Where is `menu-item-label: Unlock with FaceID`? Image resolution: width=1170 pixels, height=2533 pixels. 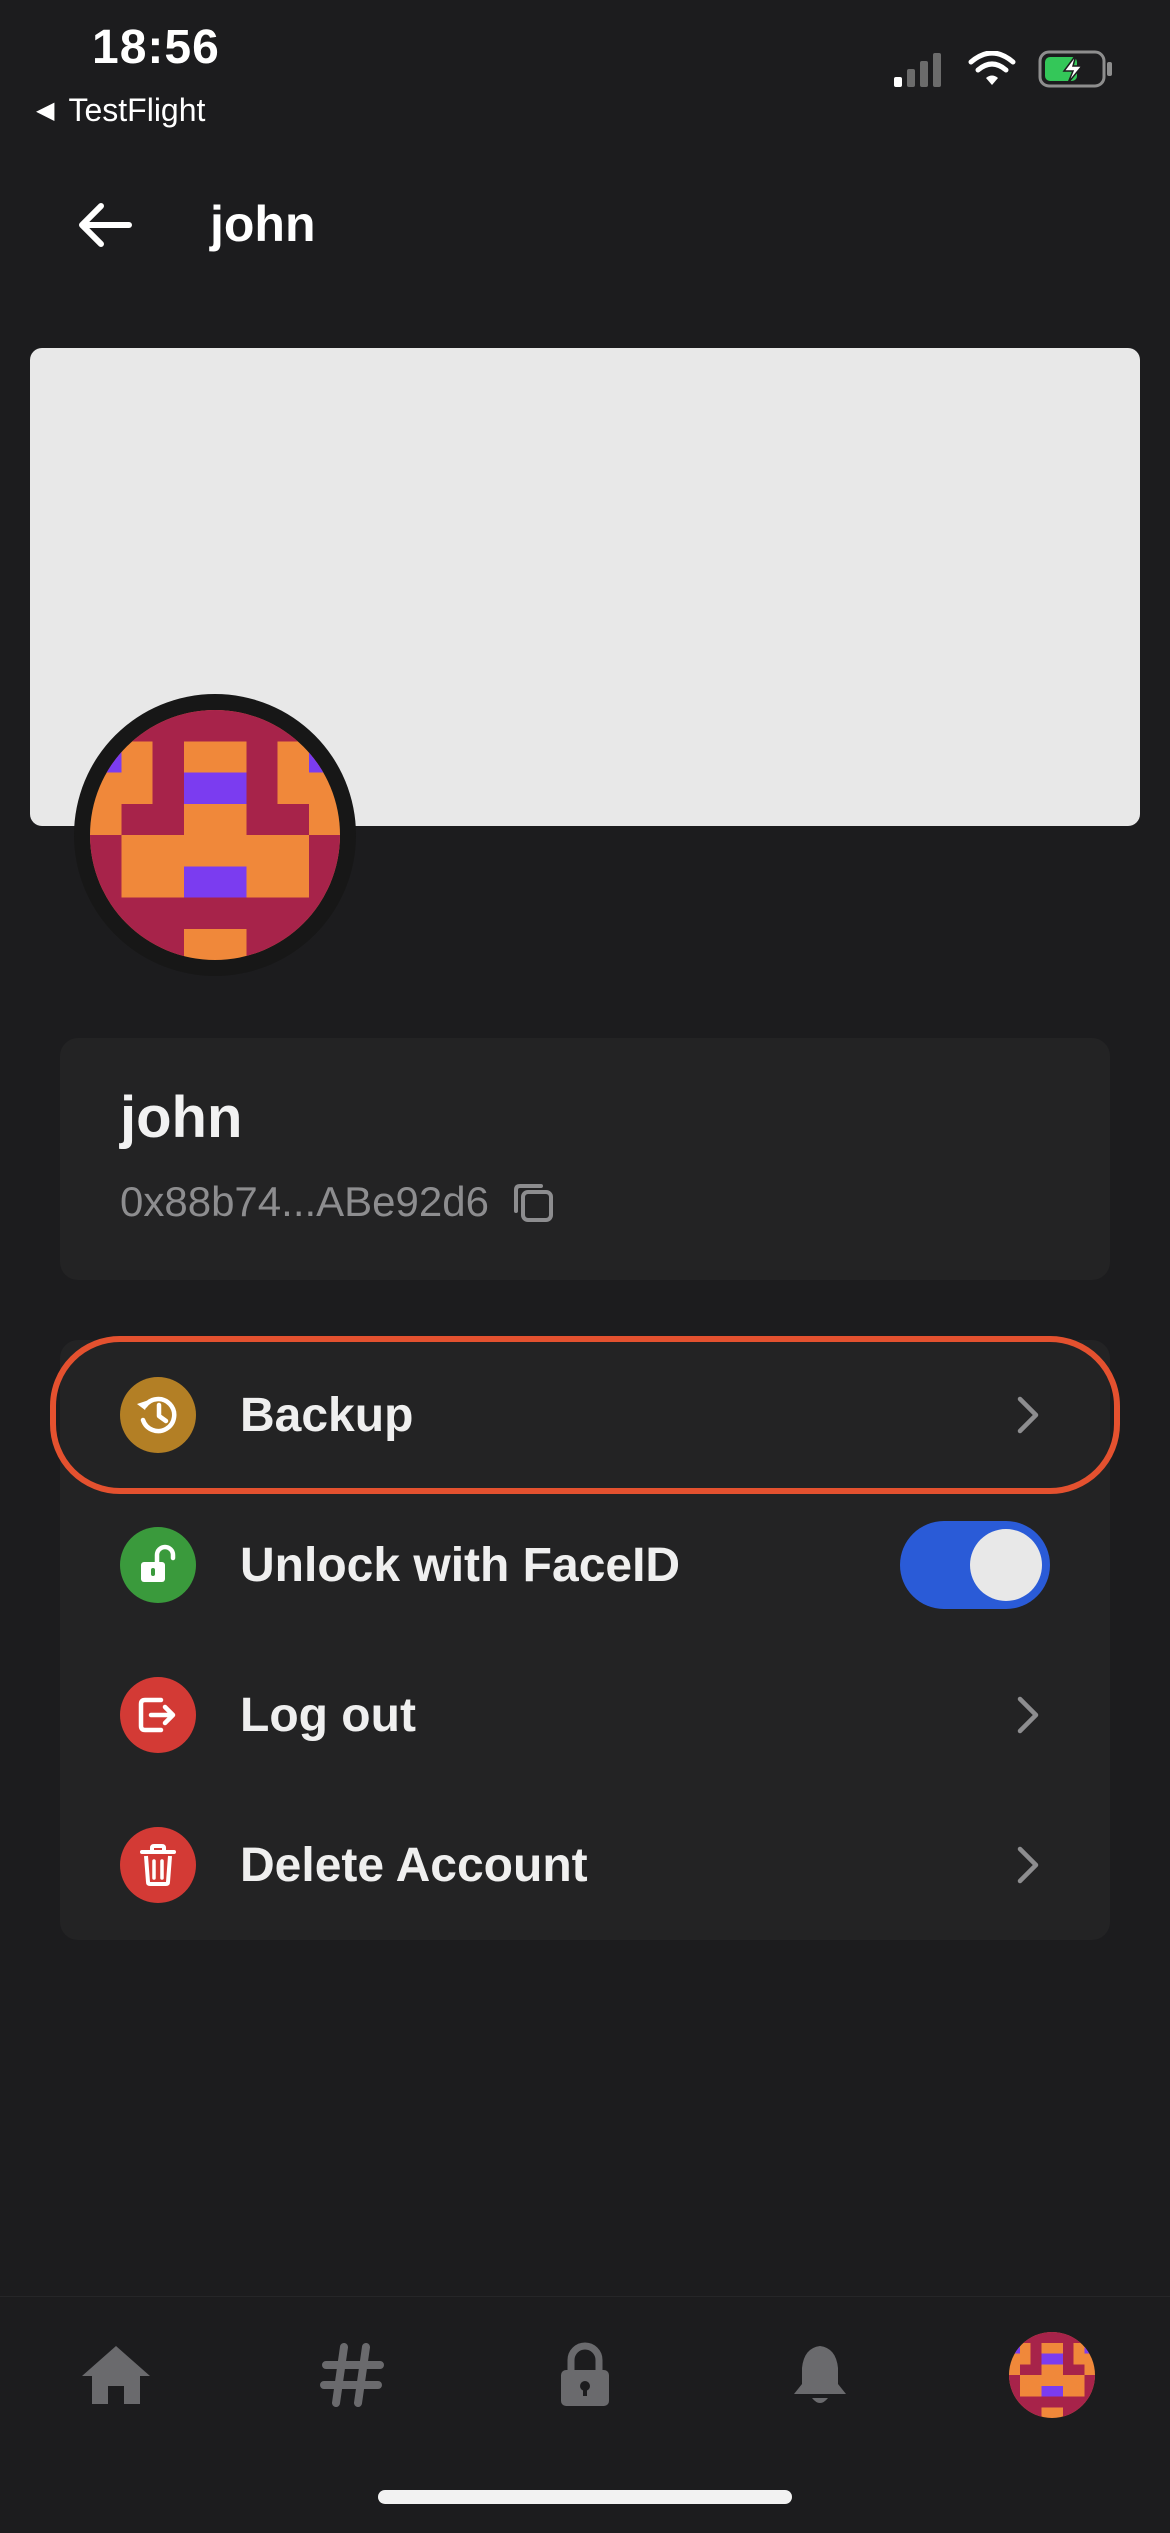 menu-item-label: Unlock with FaceID is located at coordinates (460, 1565).